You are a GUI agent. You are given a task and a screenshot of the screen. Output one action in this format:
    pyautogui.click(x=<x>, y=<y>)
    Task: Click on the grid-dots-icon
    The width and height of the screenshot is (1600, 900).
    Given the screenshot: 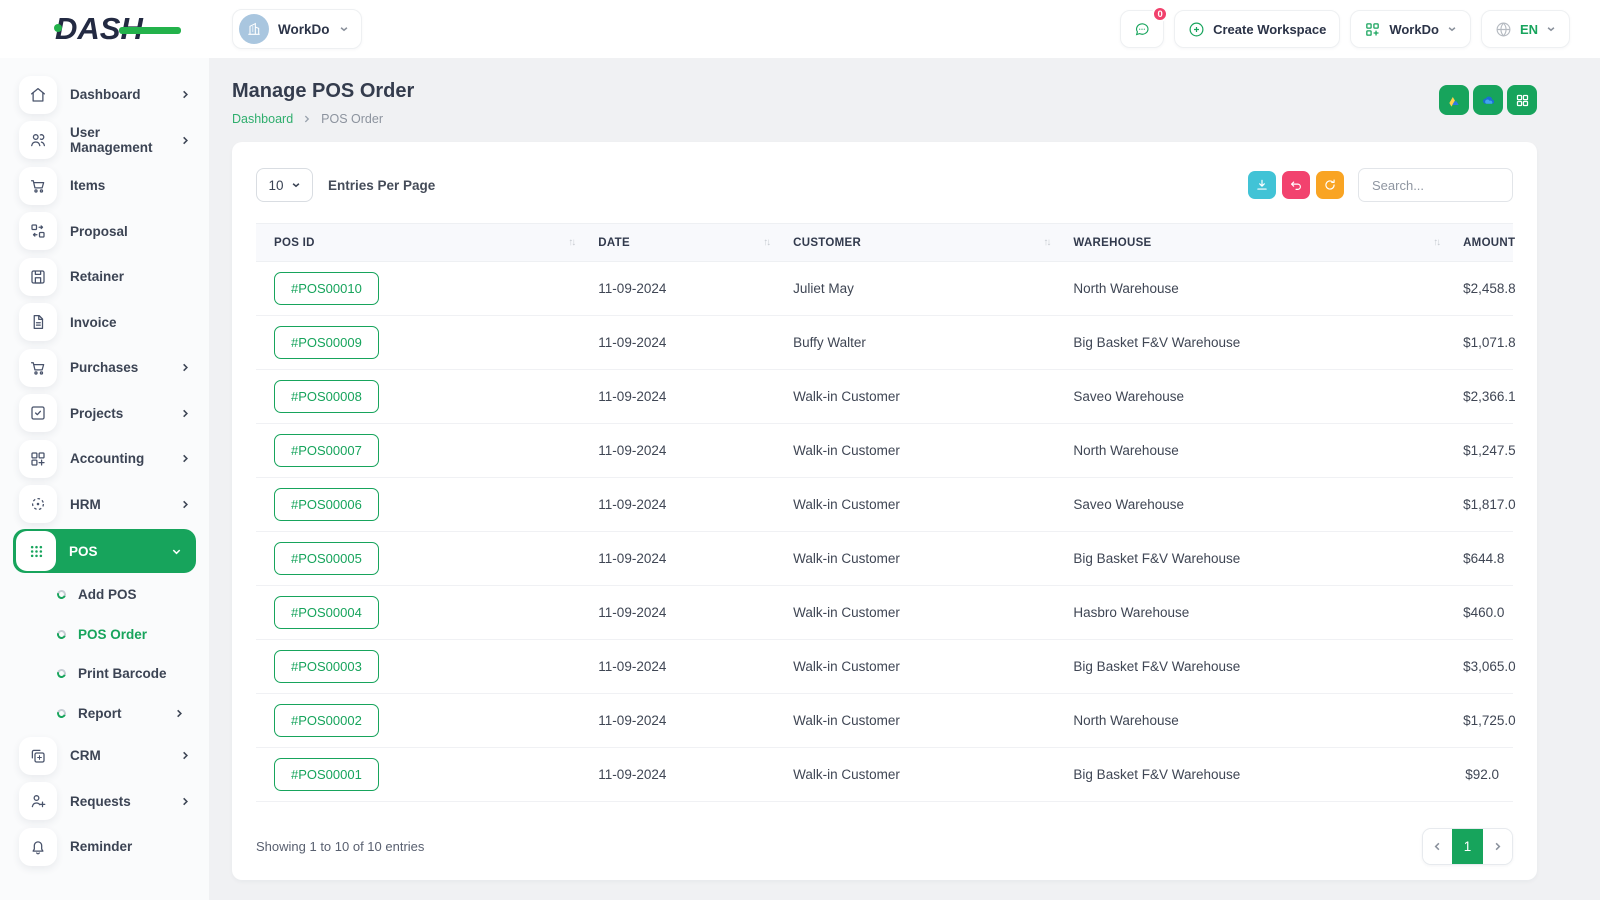 What is the action you would take?
    pyautogui.click(x=36, y=551)
    